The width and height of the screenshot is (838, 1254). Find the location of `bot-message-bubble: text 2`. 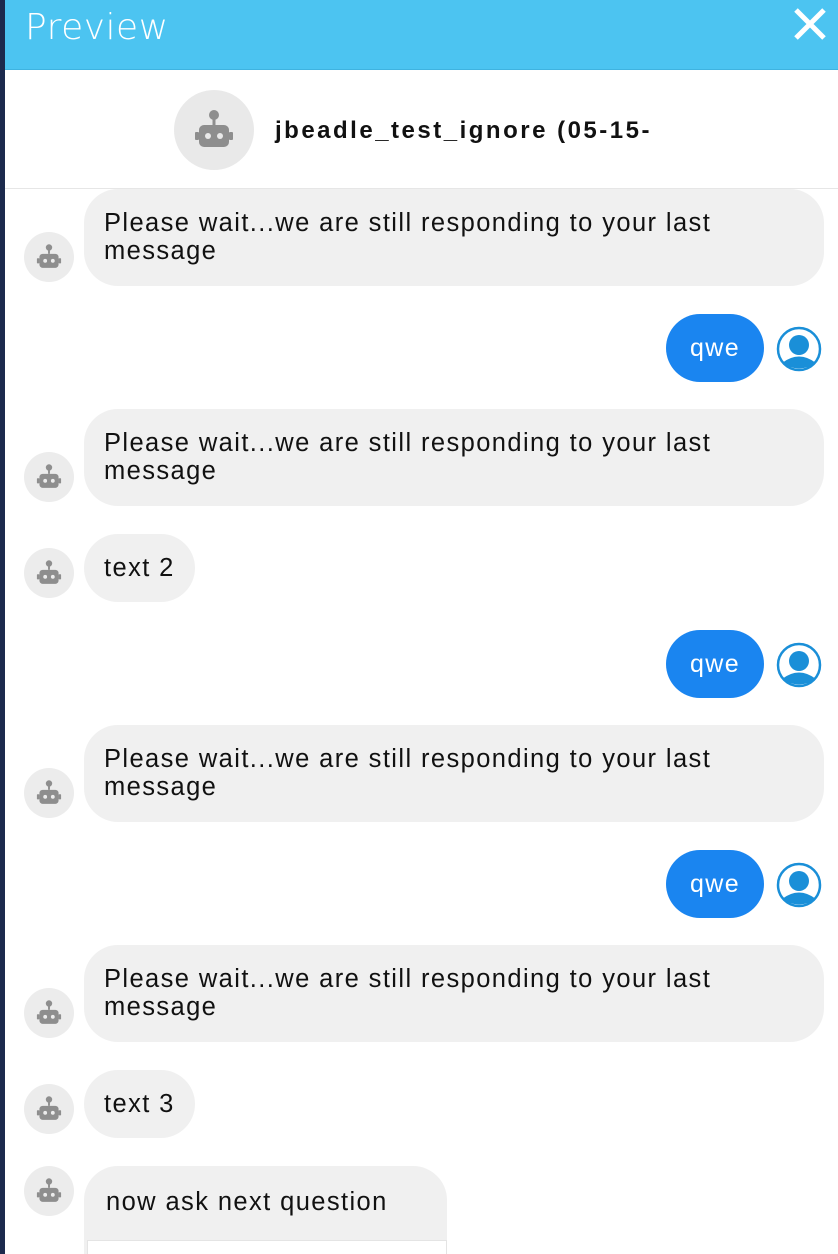

bot-message-bubble: text 2 is located at coordinates (139, 568).